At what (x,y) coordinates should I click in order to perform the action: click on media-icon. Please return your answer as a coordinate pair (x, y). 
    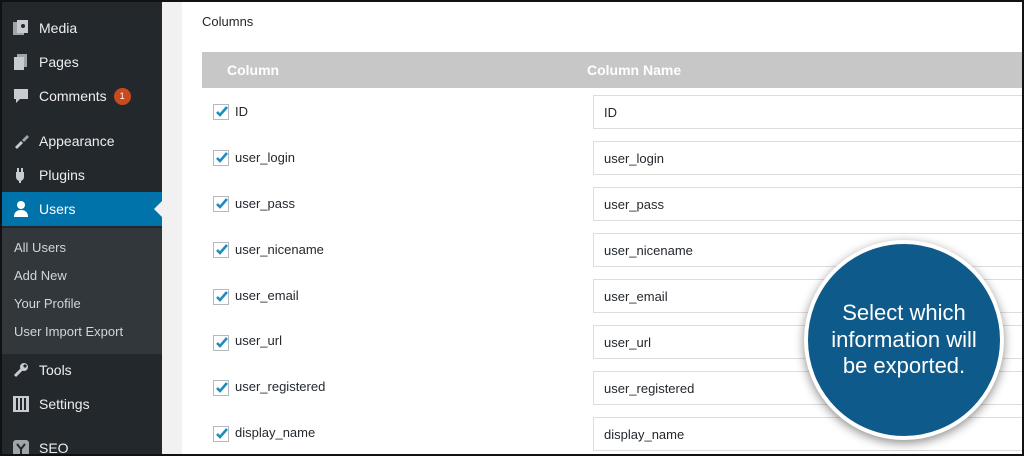
    Looking at the image, I should click on (21, 28).